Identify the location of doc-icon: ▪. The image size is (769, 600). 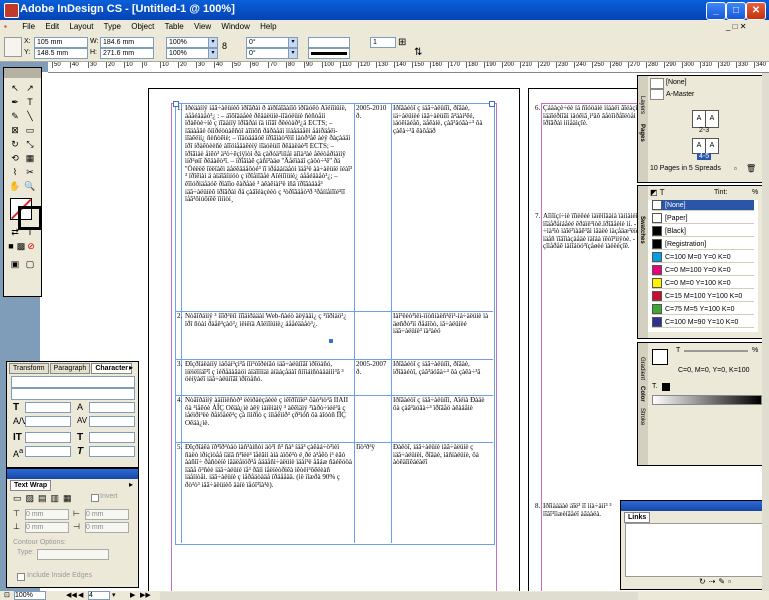
(8, 26).